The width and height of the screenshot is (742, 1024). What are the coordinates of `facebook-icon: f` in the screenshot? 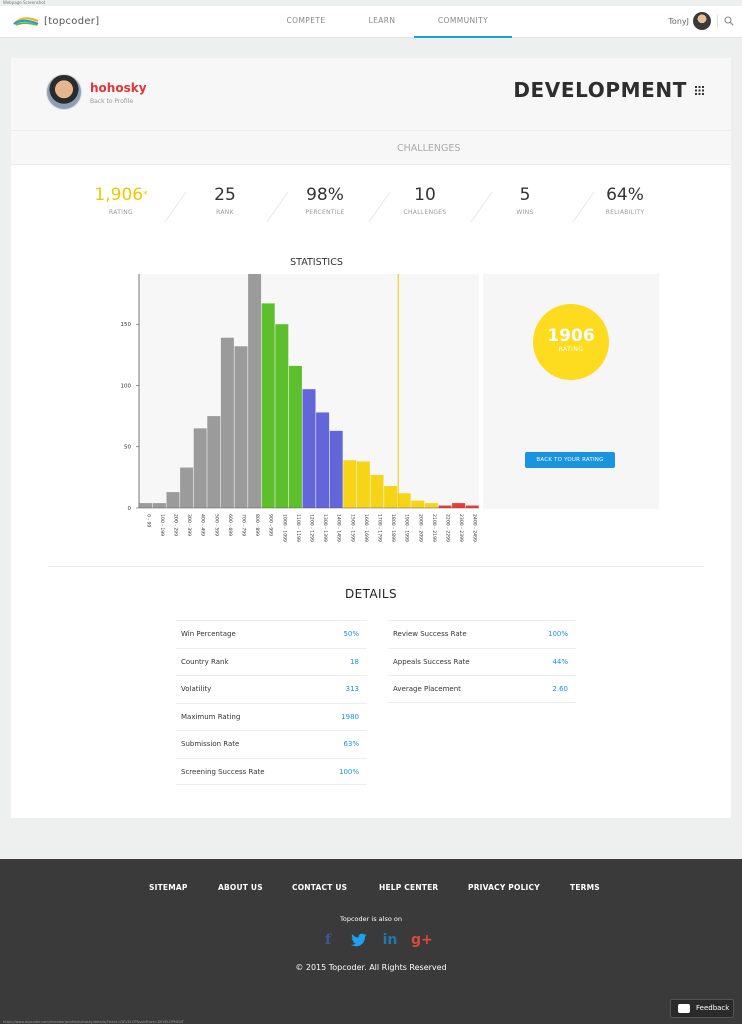 It's located at (328, 940).